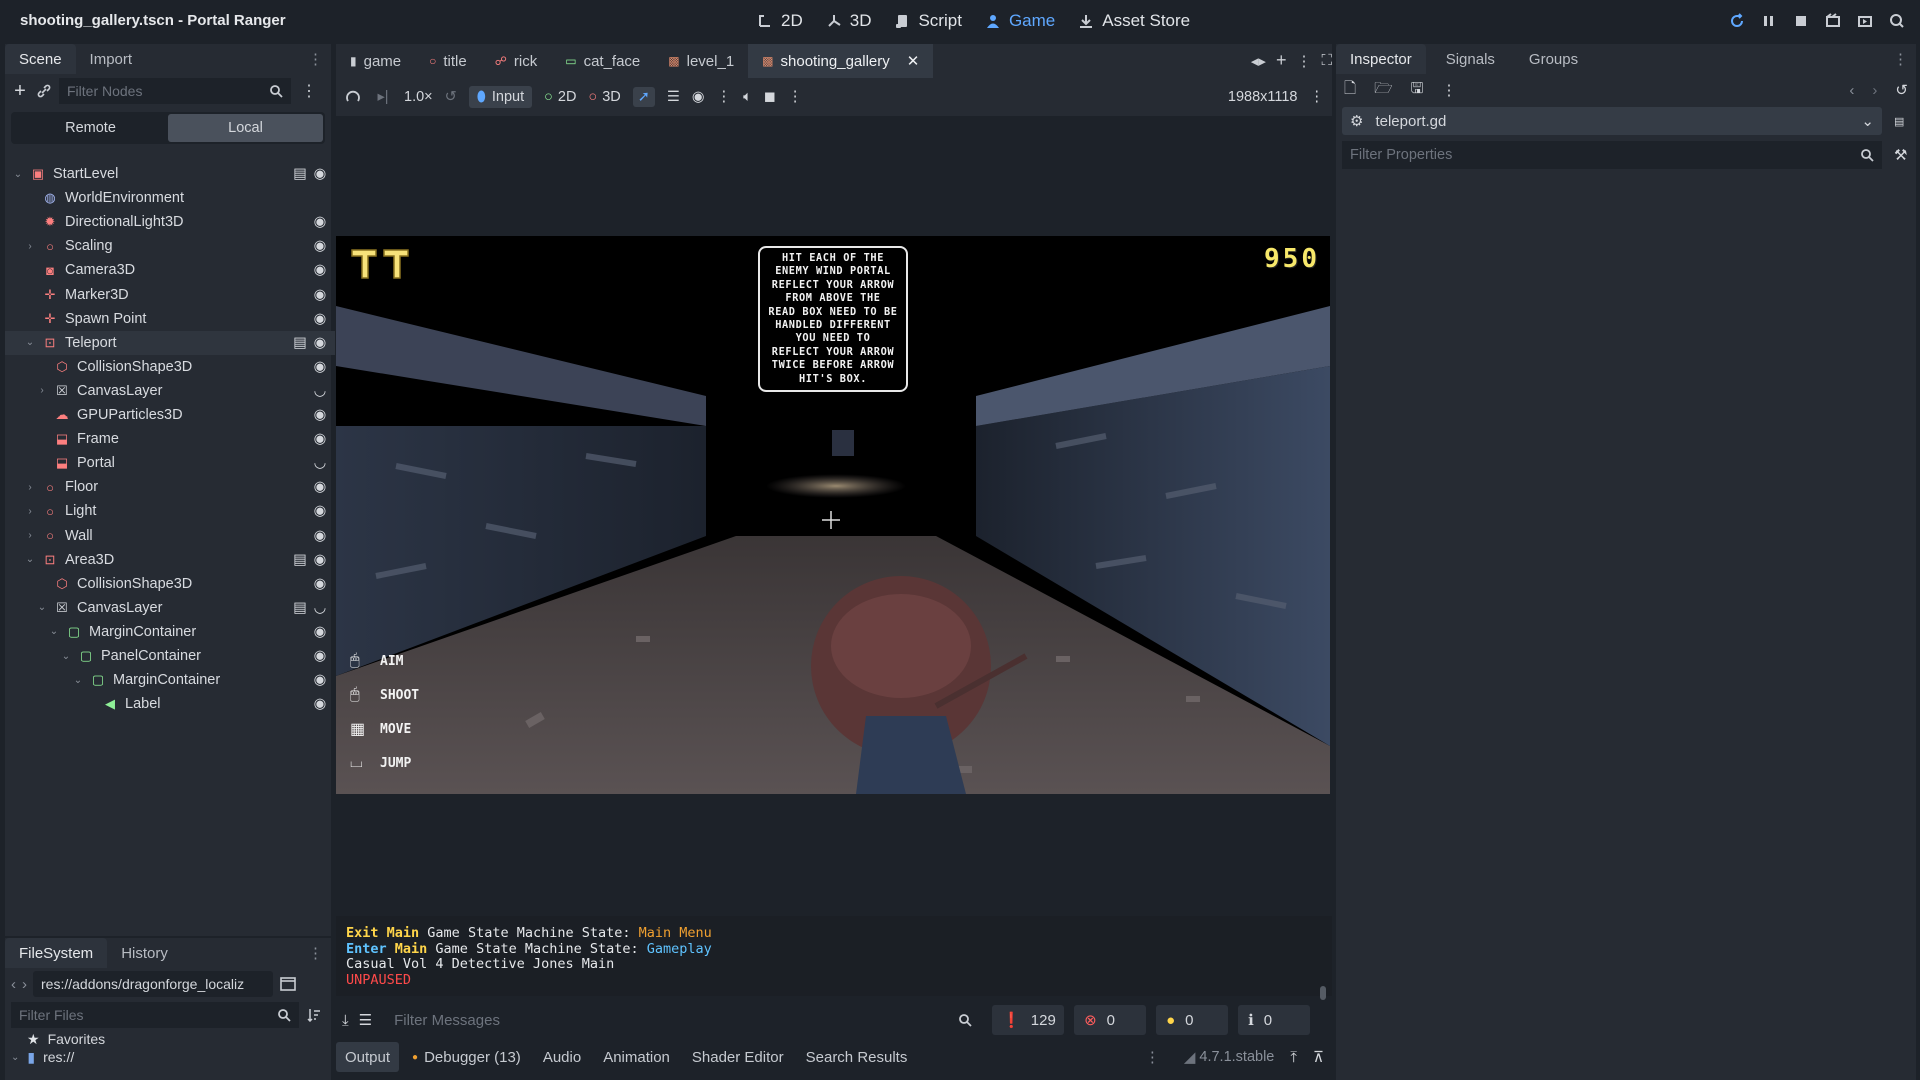 Image resolution: width=1920 pixels, height=1080 pixels. Describe the element at coordinates (1133, 21) in the screenshot. I see `main-screen-asset-store: Asset Store` at that location.